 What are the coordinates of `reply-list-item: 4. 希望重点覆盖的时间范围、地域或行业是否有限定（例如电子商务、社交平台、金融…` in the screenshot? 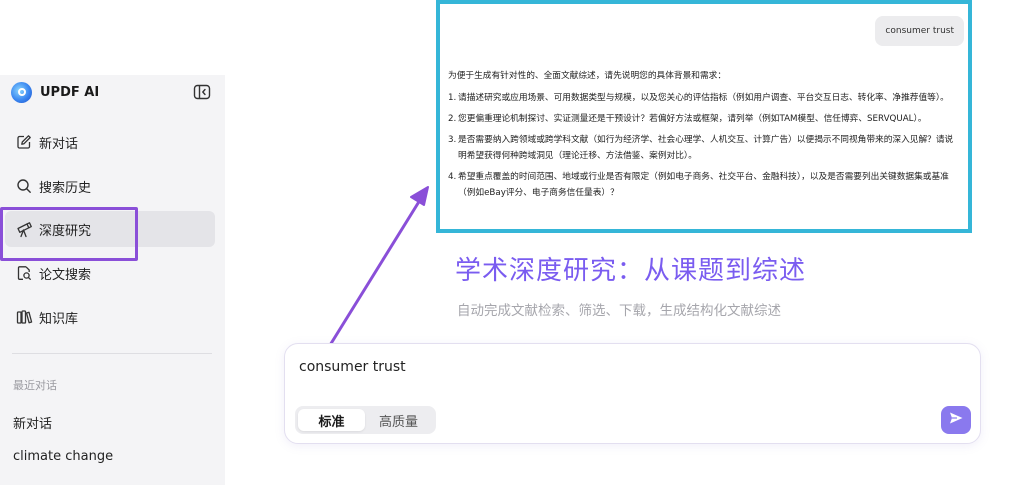 It's located at (704, 185).